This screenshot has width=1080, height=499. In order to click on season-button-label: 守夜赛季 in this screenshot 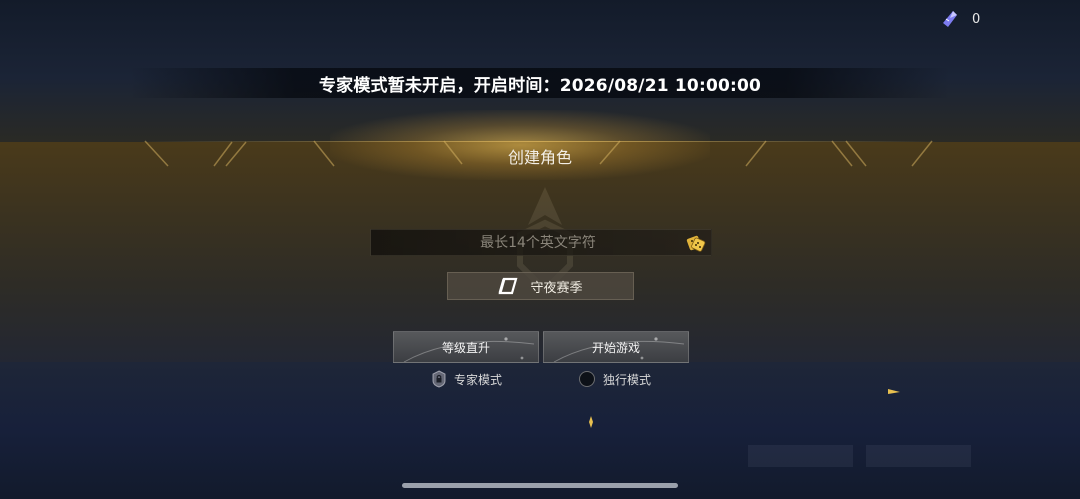, I will do `click(556, 288)`.